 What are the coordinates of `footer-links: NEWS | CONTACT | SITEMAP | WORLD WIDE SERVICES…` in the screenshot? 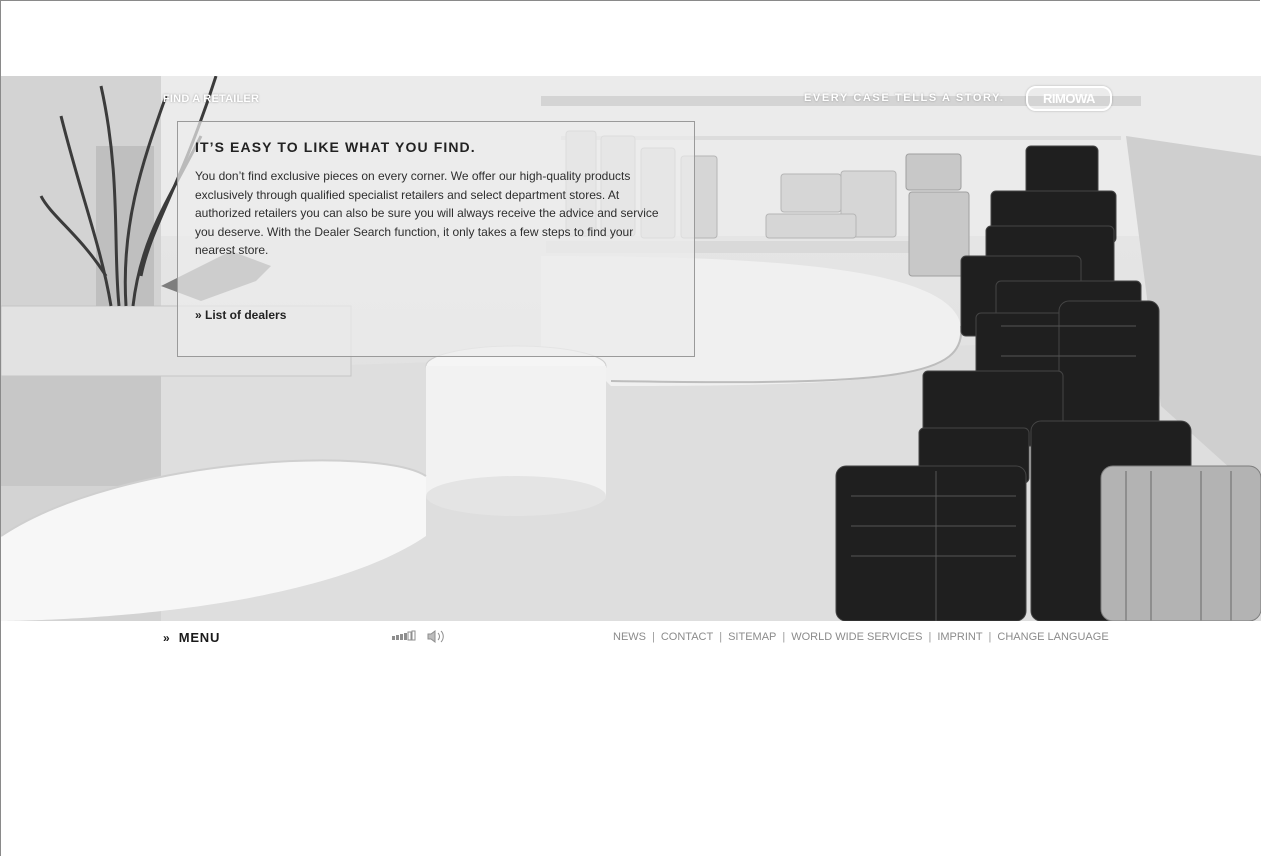 It's located at (861, 637).